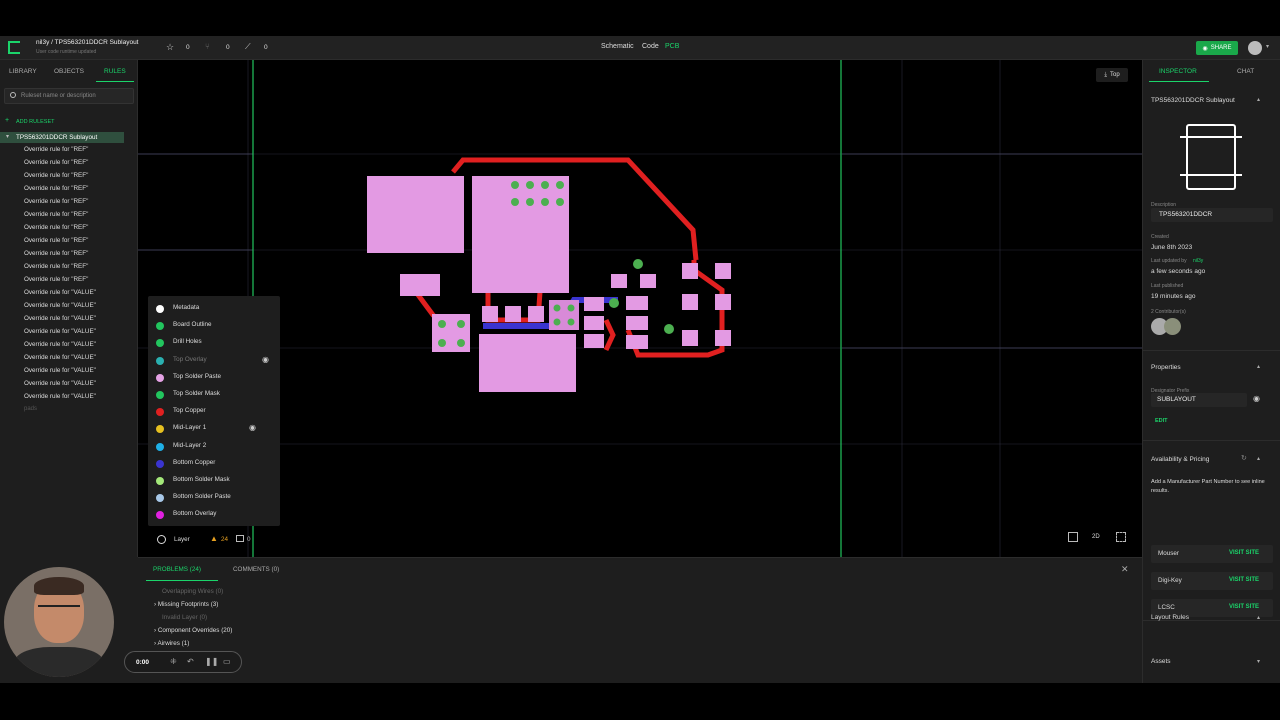 This screenshot has height=720, width=1280. Describe the element at coordinates (690, 302) in the screenshot. I see `pad-r2-a` at that location.